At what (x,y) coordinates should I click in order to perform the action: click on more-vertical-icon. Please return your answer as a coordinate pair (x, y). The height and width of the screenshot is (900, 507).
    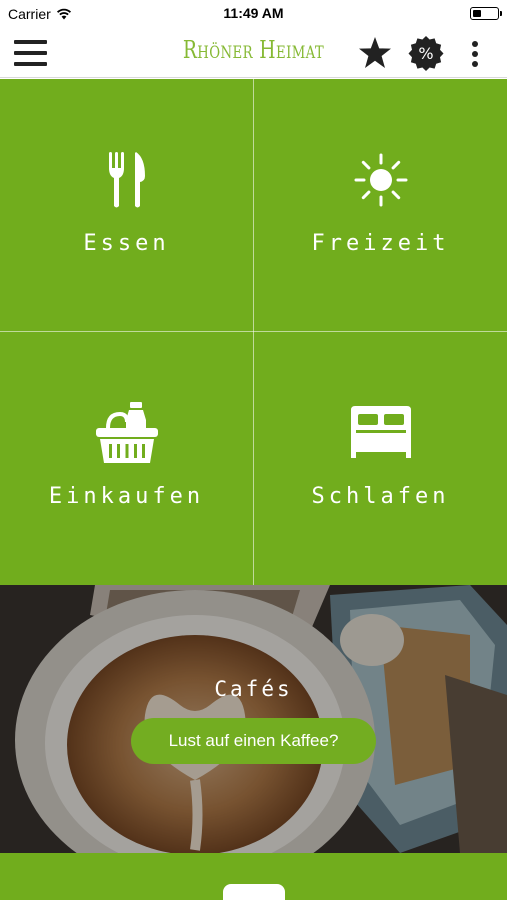
    Looking at the image, I should click on (475, 44).